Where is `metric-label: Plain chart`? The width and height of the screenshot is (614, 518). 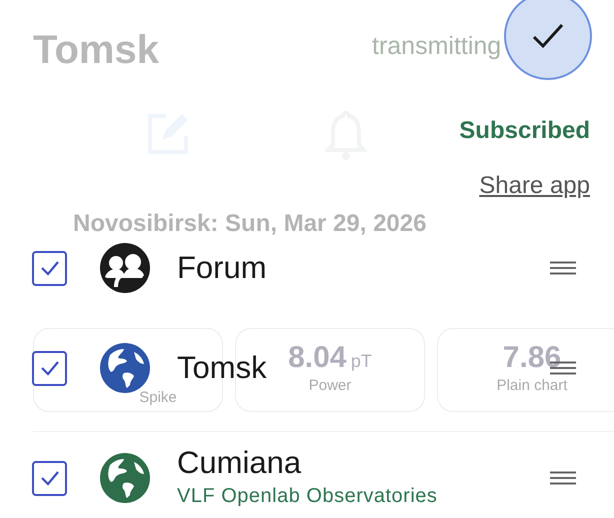 metric-label: Plain chart is located at coordinates (532, 386).